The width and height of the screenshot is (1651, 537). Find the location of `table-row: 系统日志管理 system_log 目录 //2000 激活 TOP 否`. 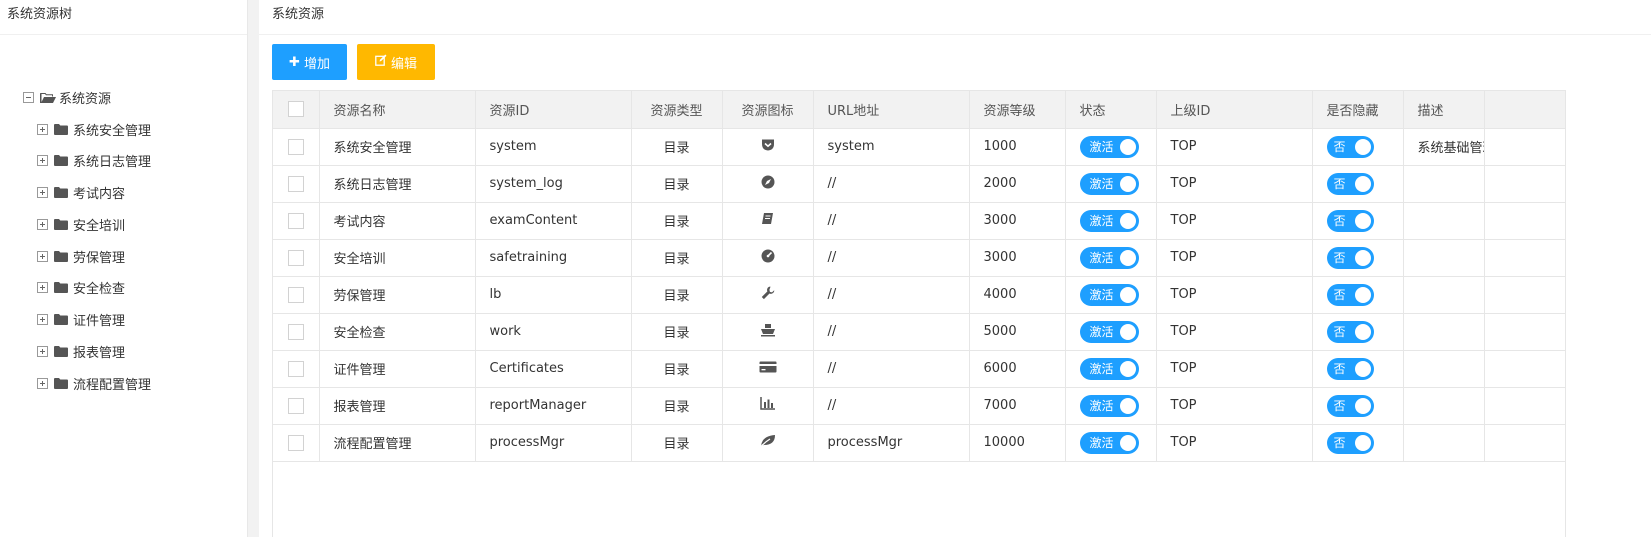

table-row: 系统日志管理 system_log 目录 //2000 激活 TOP 否 is located at coordinates (919, 184).